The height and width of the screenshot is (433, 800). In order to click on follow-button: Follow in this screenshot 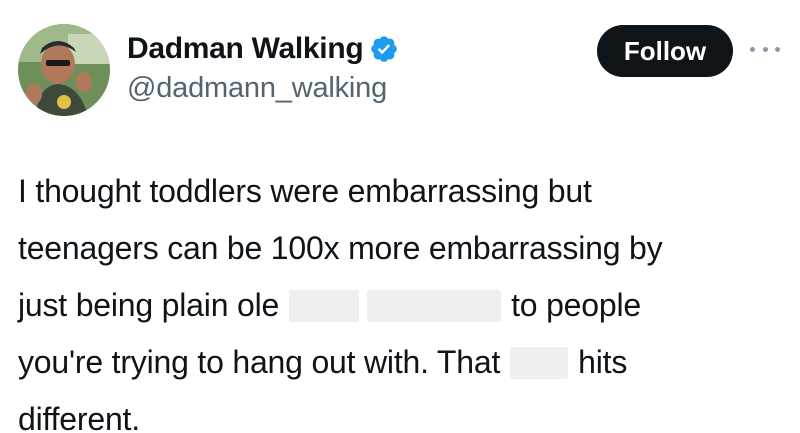, I will do `click(665, 51)`.